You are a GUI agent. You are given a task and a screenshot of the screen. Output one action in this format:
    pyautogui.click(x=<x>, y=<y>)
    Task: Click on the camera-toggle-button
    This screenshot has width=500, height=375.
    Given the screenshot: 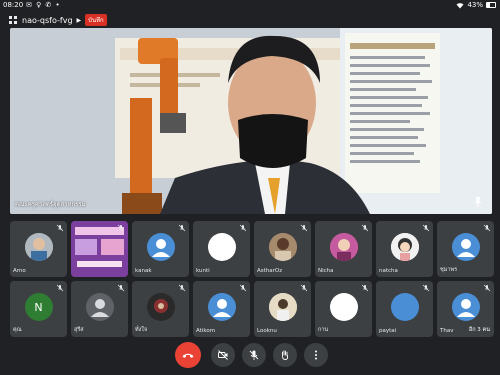 What is the action you would take?
    pyautogui.click(x=223, y=355)
    